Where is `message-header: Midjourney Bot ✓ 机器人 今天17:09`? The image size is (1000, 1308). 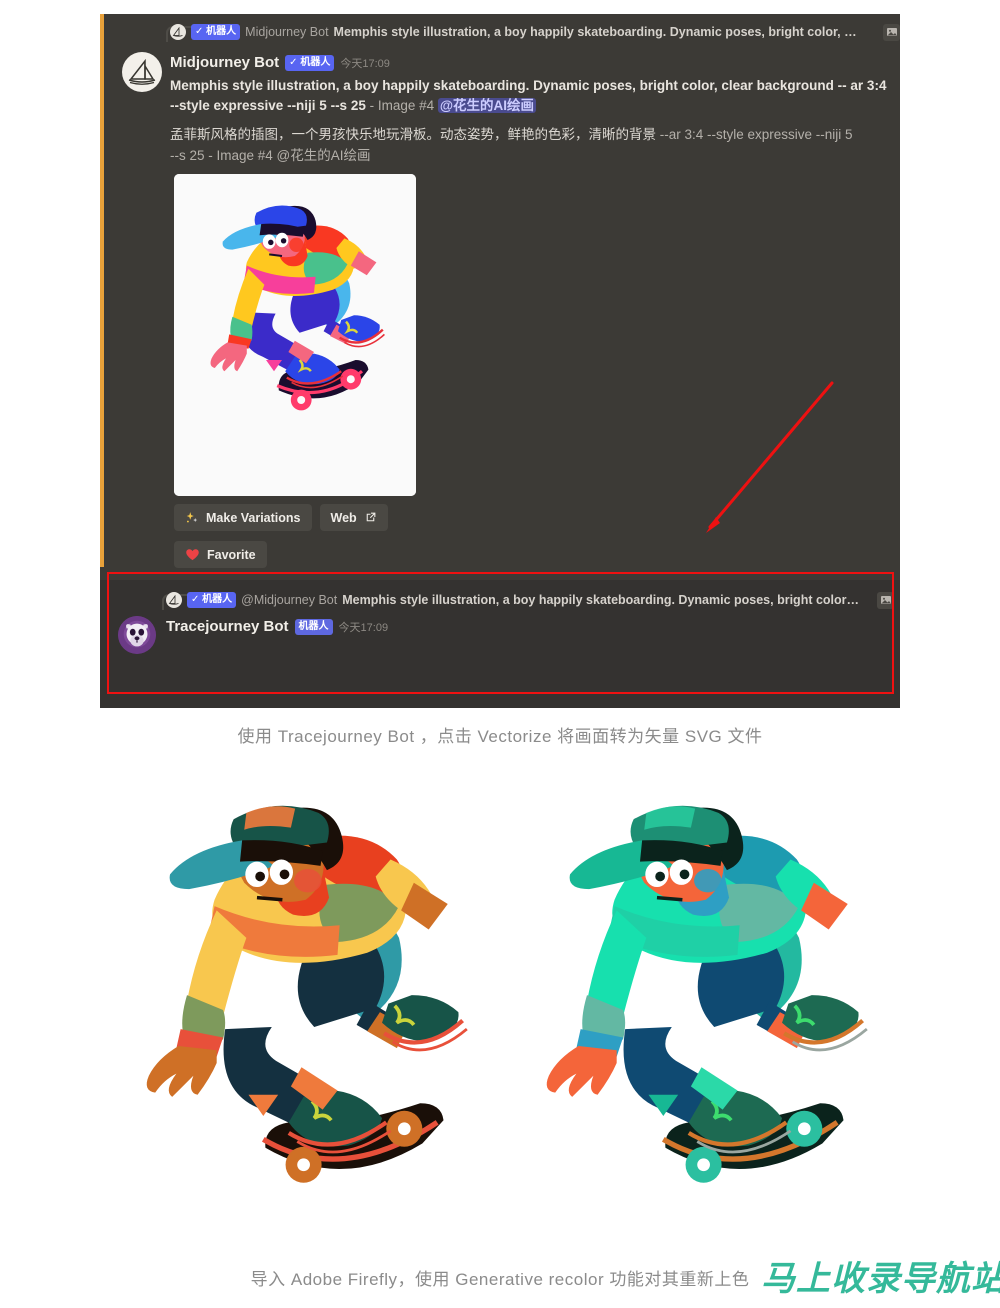
message-header: Midjourney Bot ✓ 机器人 今天17:09 is located at coordinates (280, 62).